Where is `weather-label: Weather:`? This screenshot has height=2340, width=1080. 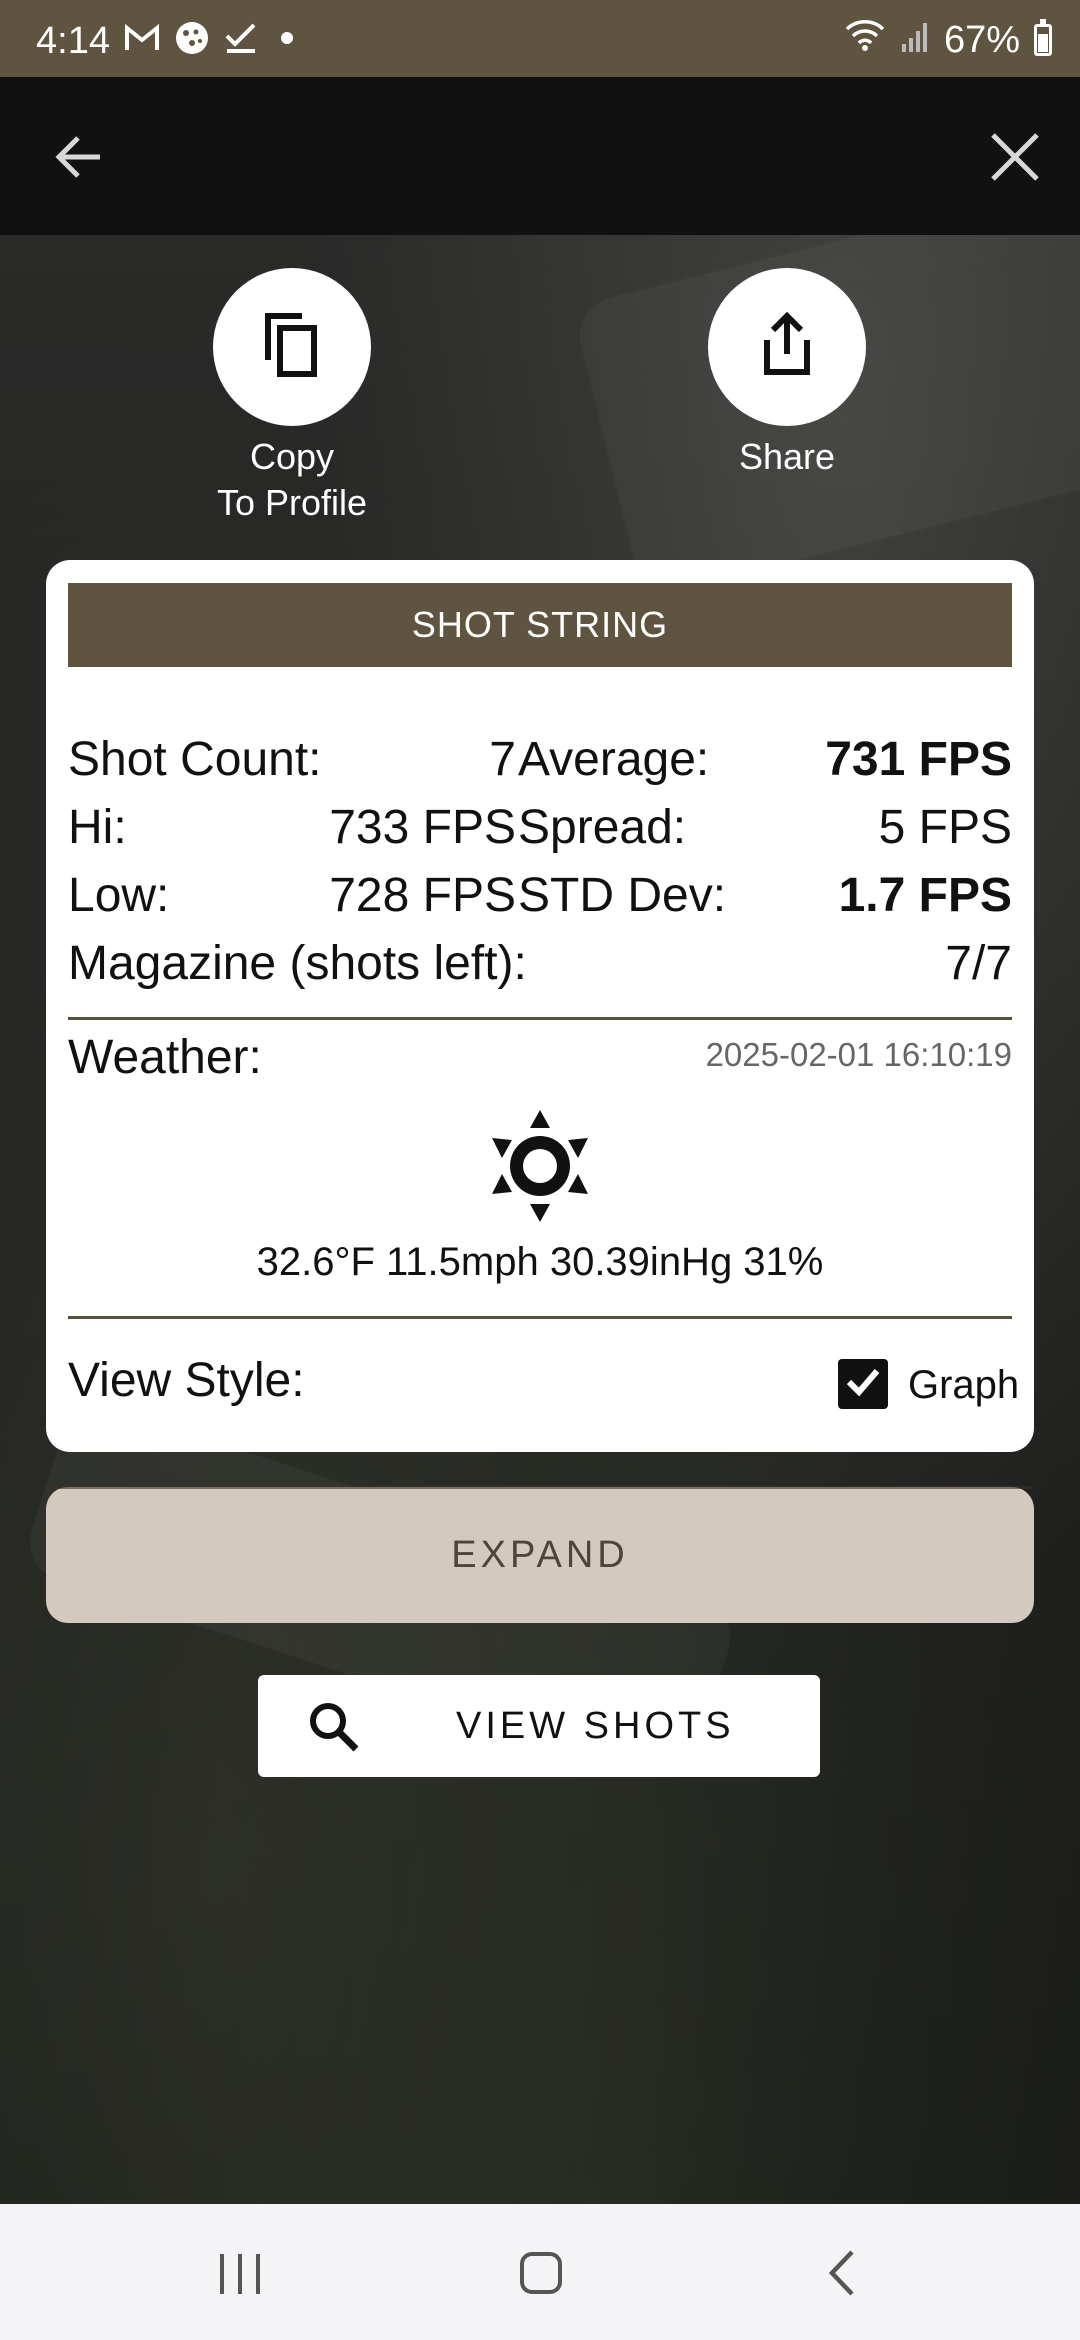
weather-label: Weather: is located at coordinates (165, 1057).